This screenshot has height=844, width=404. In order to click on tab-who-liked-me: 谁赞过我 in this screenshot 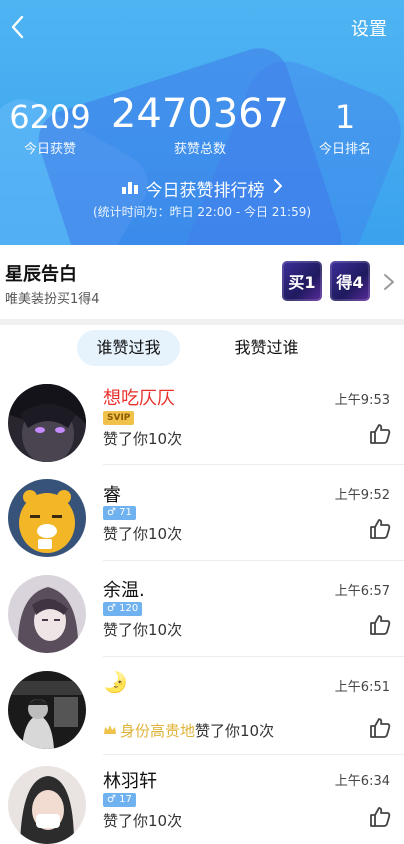, I will do `click(128, 348)`.